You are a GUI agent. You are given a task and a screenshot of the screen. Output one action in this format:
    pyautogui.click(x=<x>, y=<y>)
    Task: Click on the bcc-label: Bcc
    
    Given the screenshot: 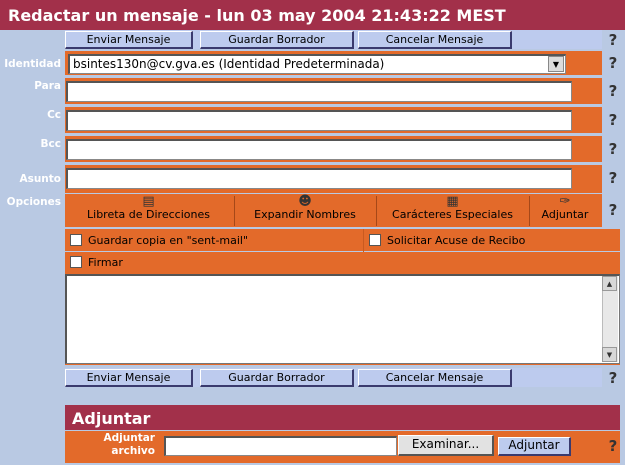 What is the action you would take?
    pyautogui.click(x=50, y=144)
    